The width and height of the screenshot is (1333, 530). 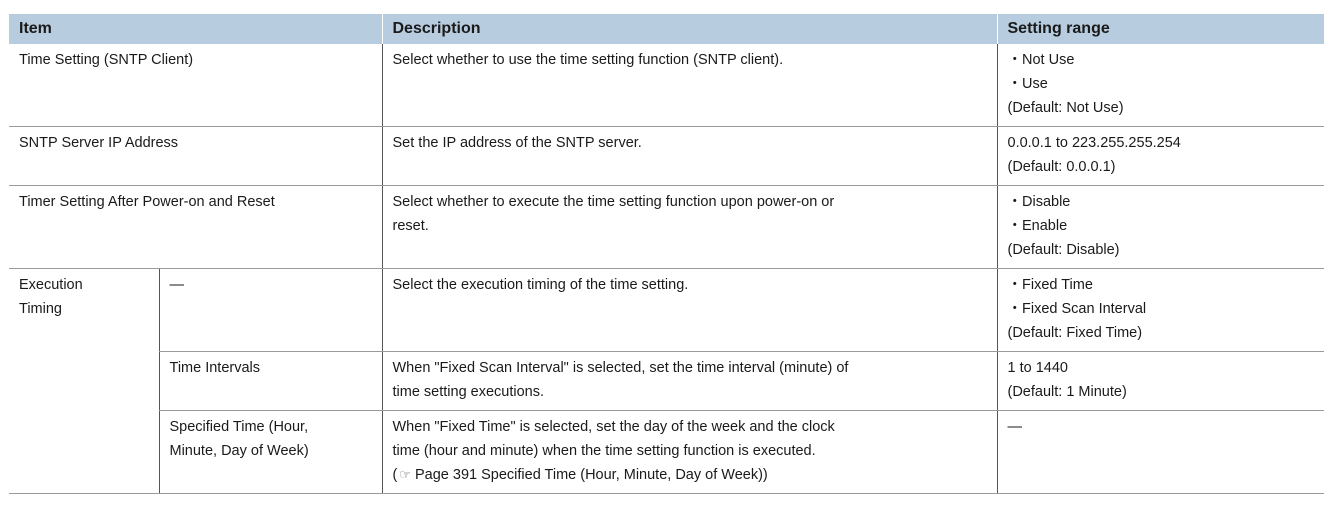 What do you see at coordinates (1075, 333) in the screenshot?
I see `range-default: (Default: Fixed Time)` at bounding box center [1075, 333].